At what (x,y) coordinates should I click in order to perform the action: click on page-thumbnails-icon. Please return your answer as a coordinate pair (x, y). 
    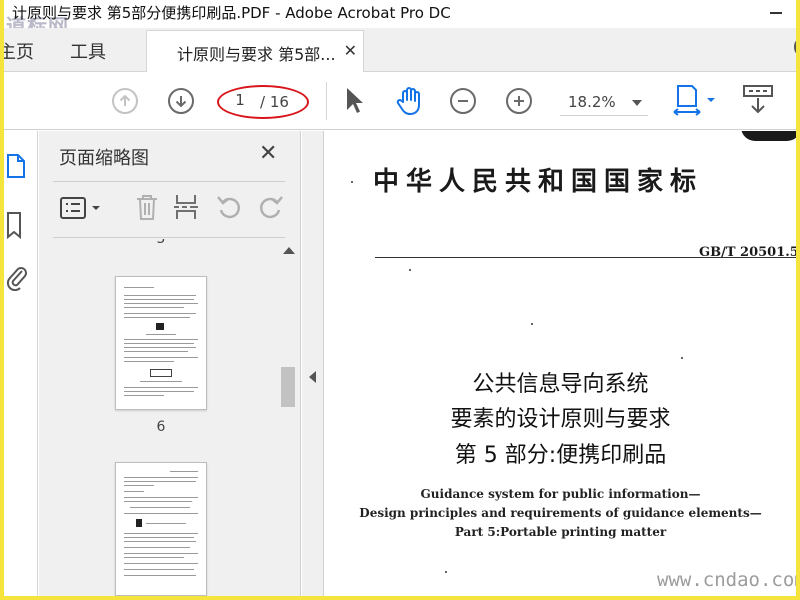
    Looking at the image, I should click on (16, 166).